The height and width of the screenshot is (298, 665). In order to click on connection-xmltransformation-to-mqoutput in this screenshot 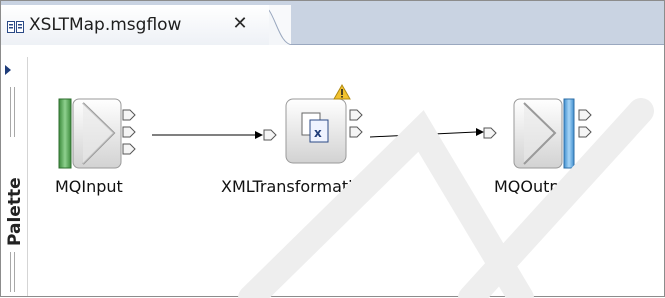, I will do `click(426, 133)`.